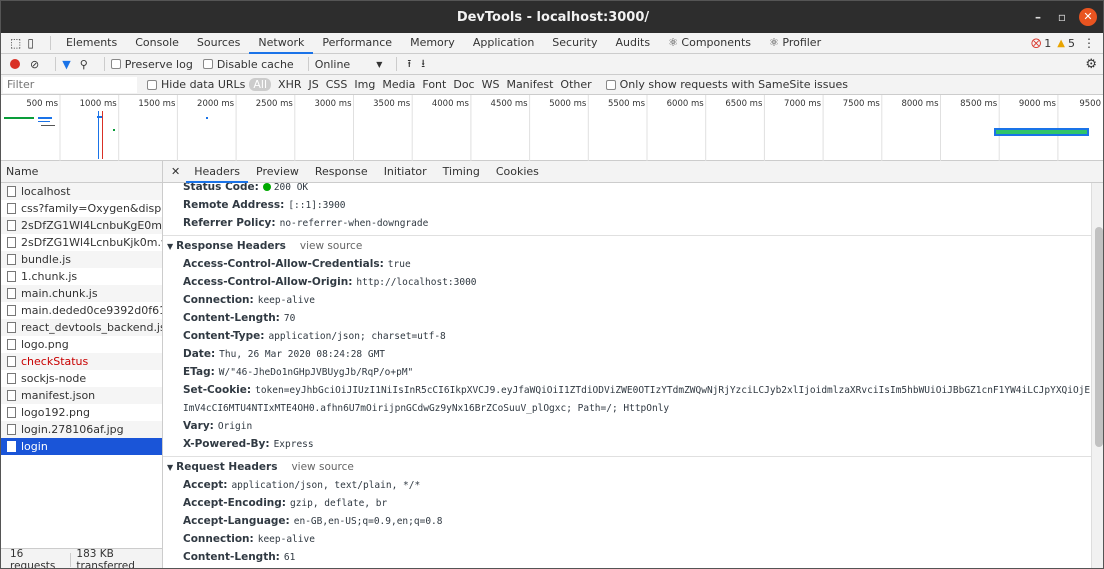  What do you see at coordinates (66, 64) in the screenshot?
I see `filter-icon: ▼` at bounding box center [66, 64].